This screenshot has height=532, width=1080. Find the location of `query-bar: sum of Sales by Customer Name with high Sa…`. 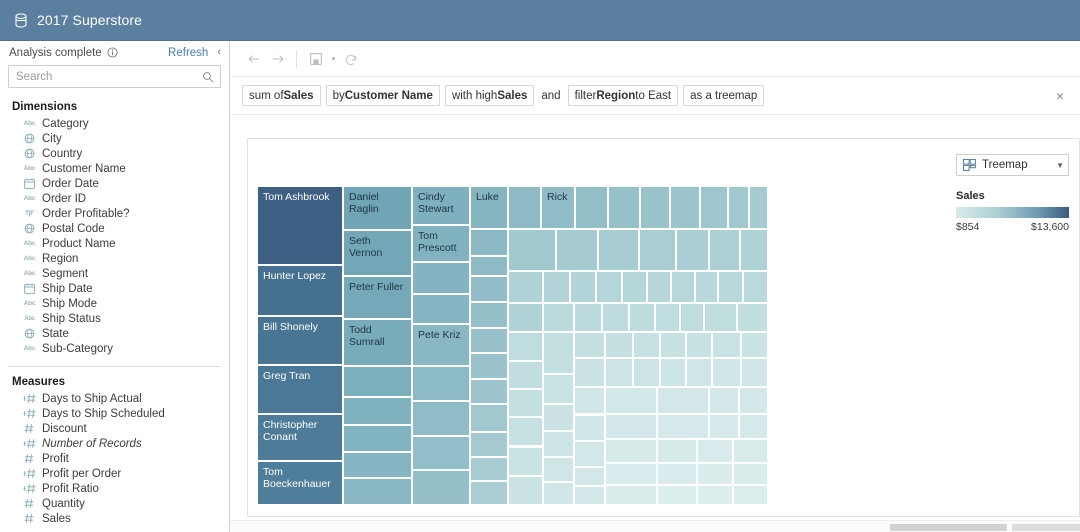

query-bar: sum of Sales by Customer Name with high Sa… is located at coordinates (655, 96).